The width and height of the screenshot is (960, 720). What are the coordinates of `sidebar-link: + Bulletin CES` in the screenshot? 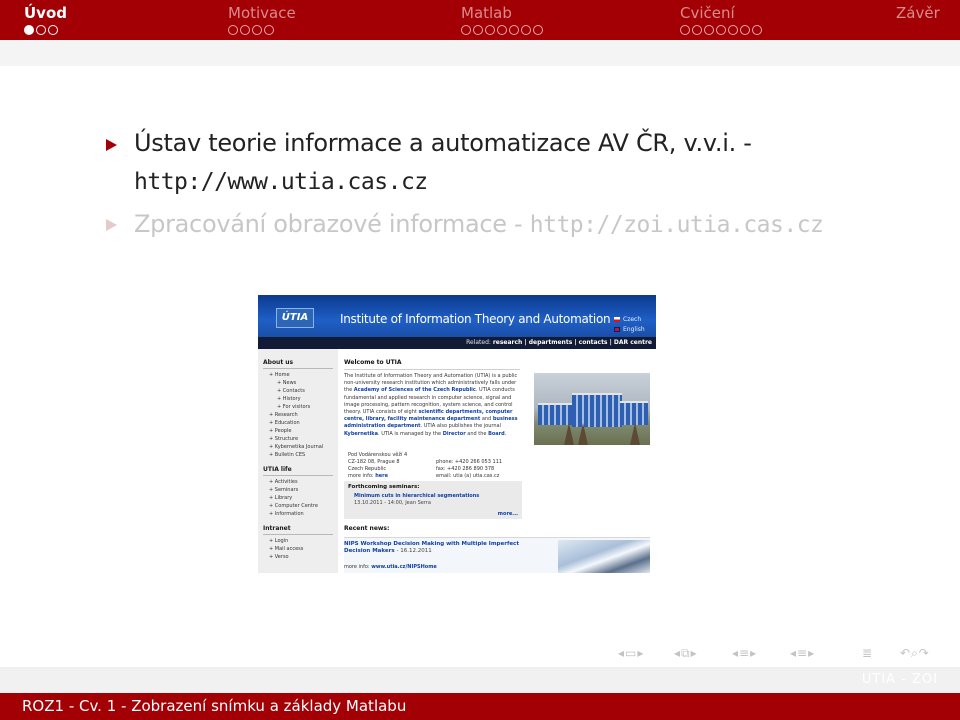 It's located at (300, 455).